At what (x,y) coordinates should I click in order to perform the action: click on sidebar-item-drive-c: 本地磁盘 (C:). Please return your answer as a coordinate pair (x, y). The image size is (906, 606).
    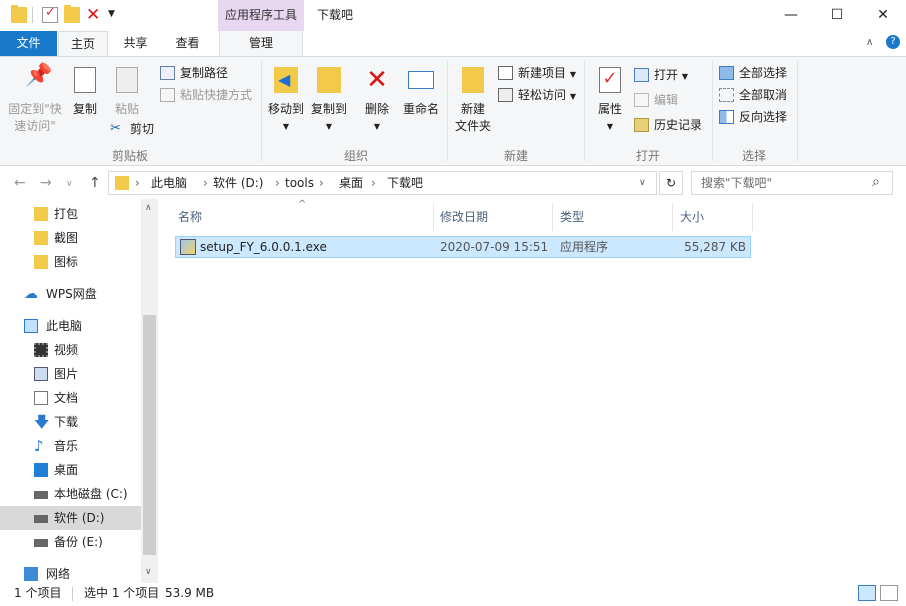
    Looking at the image, I should click on (70, 494).